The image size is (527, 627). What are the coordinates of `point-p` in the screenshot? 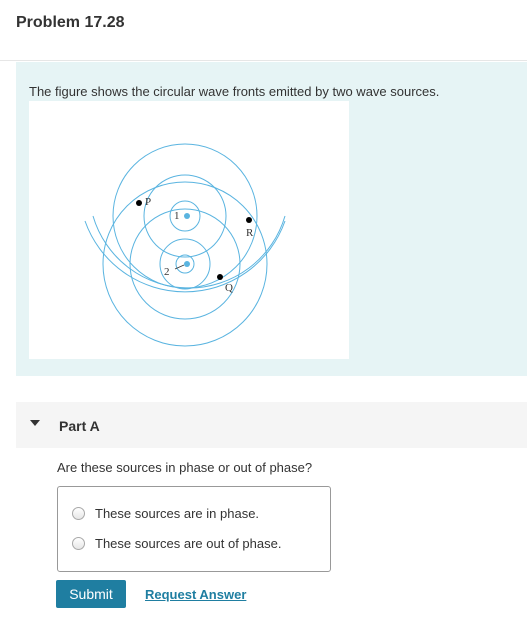 It's located at (139, 203).